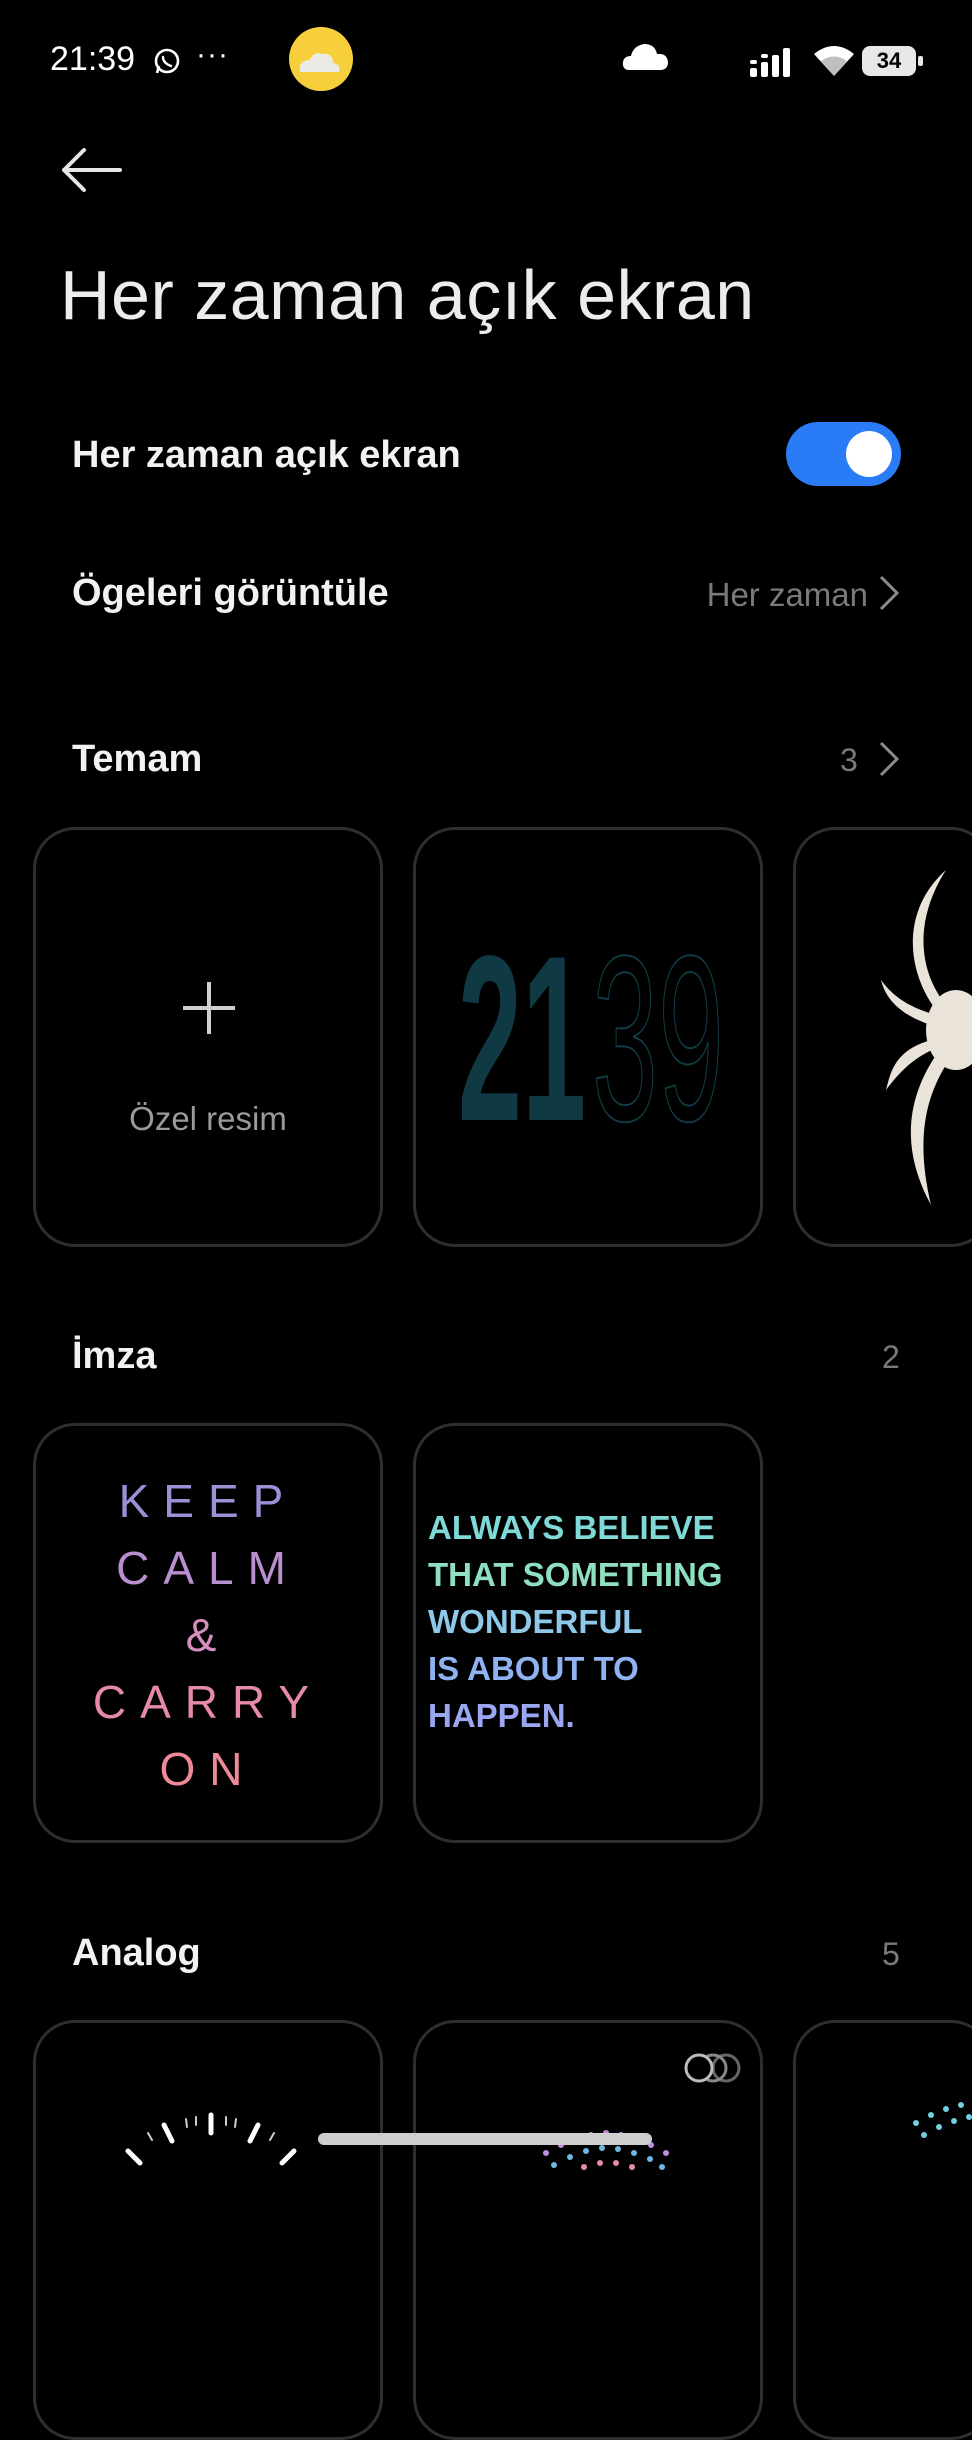  What do you see at coordinates (486, 590) in the screenshot?
I see `display-items-row: Ögeleri görüntüle Her zaman` at bounding box center [486, 590].